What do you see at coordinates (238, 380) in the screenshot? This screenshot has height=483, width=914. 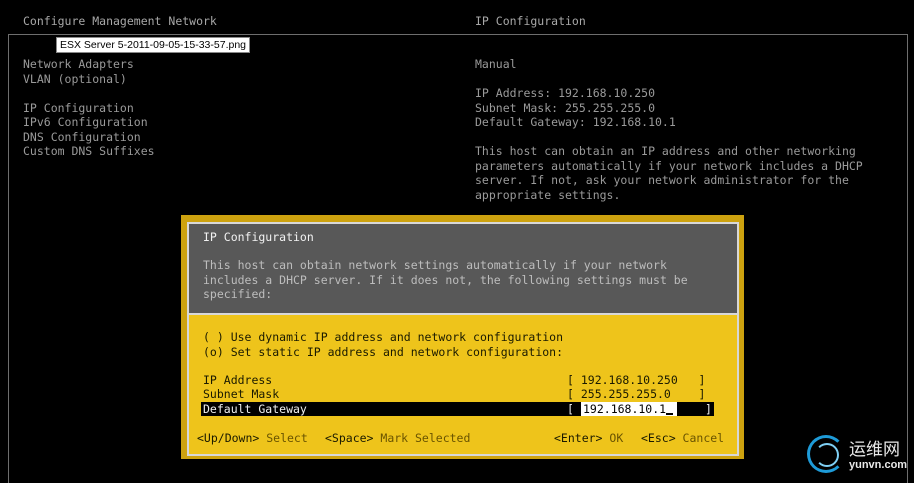 I see `ip-address-label: IP Address` at bounding box center [238, 380].